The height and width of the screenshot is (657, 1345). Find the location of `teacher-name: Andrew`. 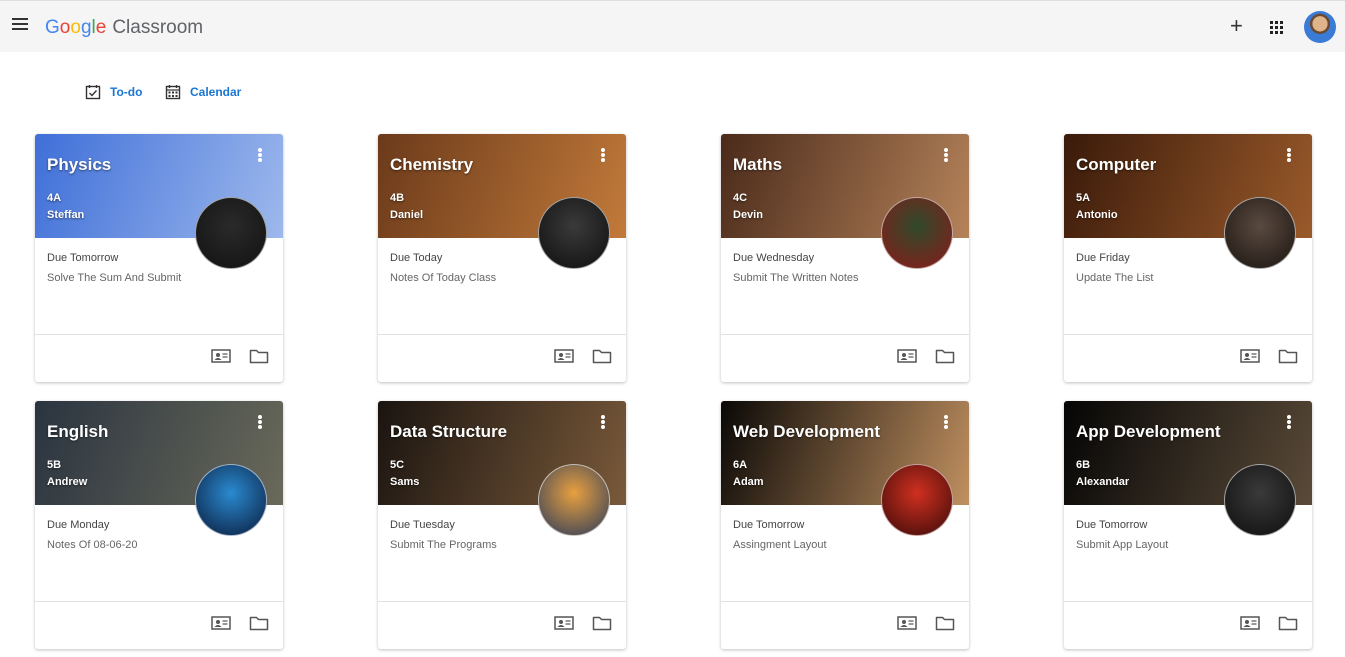

teacher-name: Andrew is located at coordinates (67, 482).